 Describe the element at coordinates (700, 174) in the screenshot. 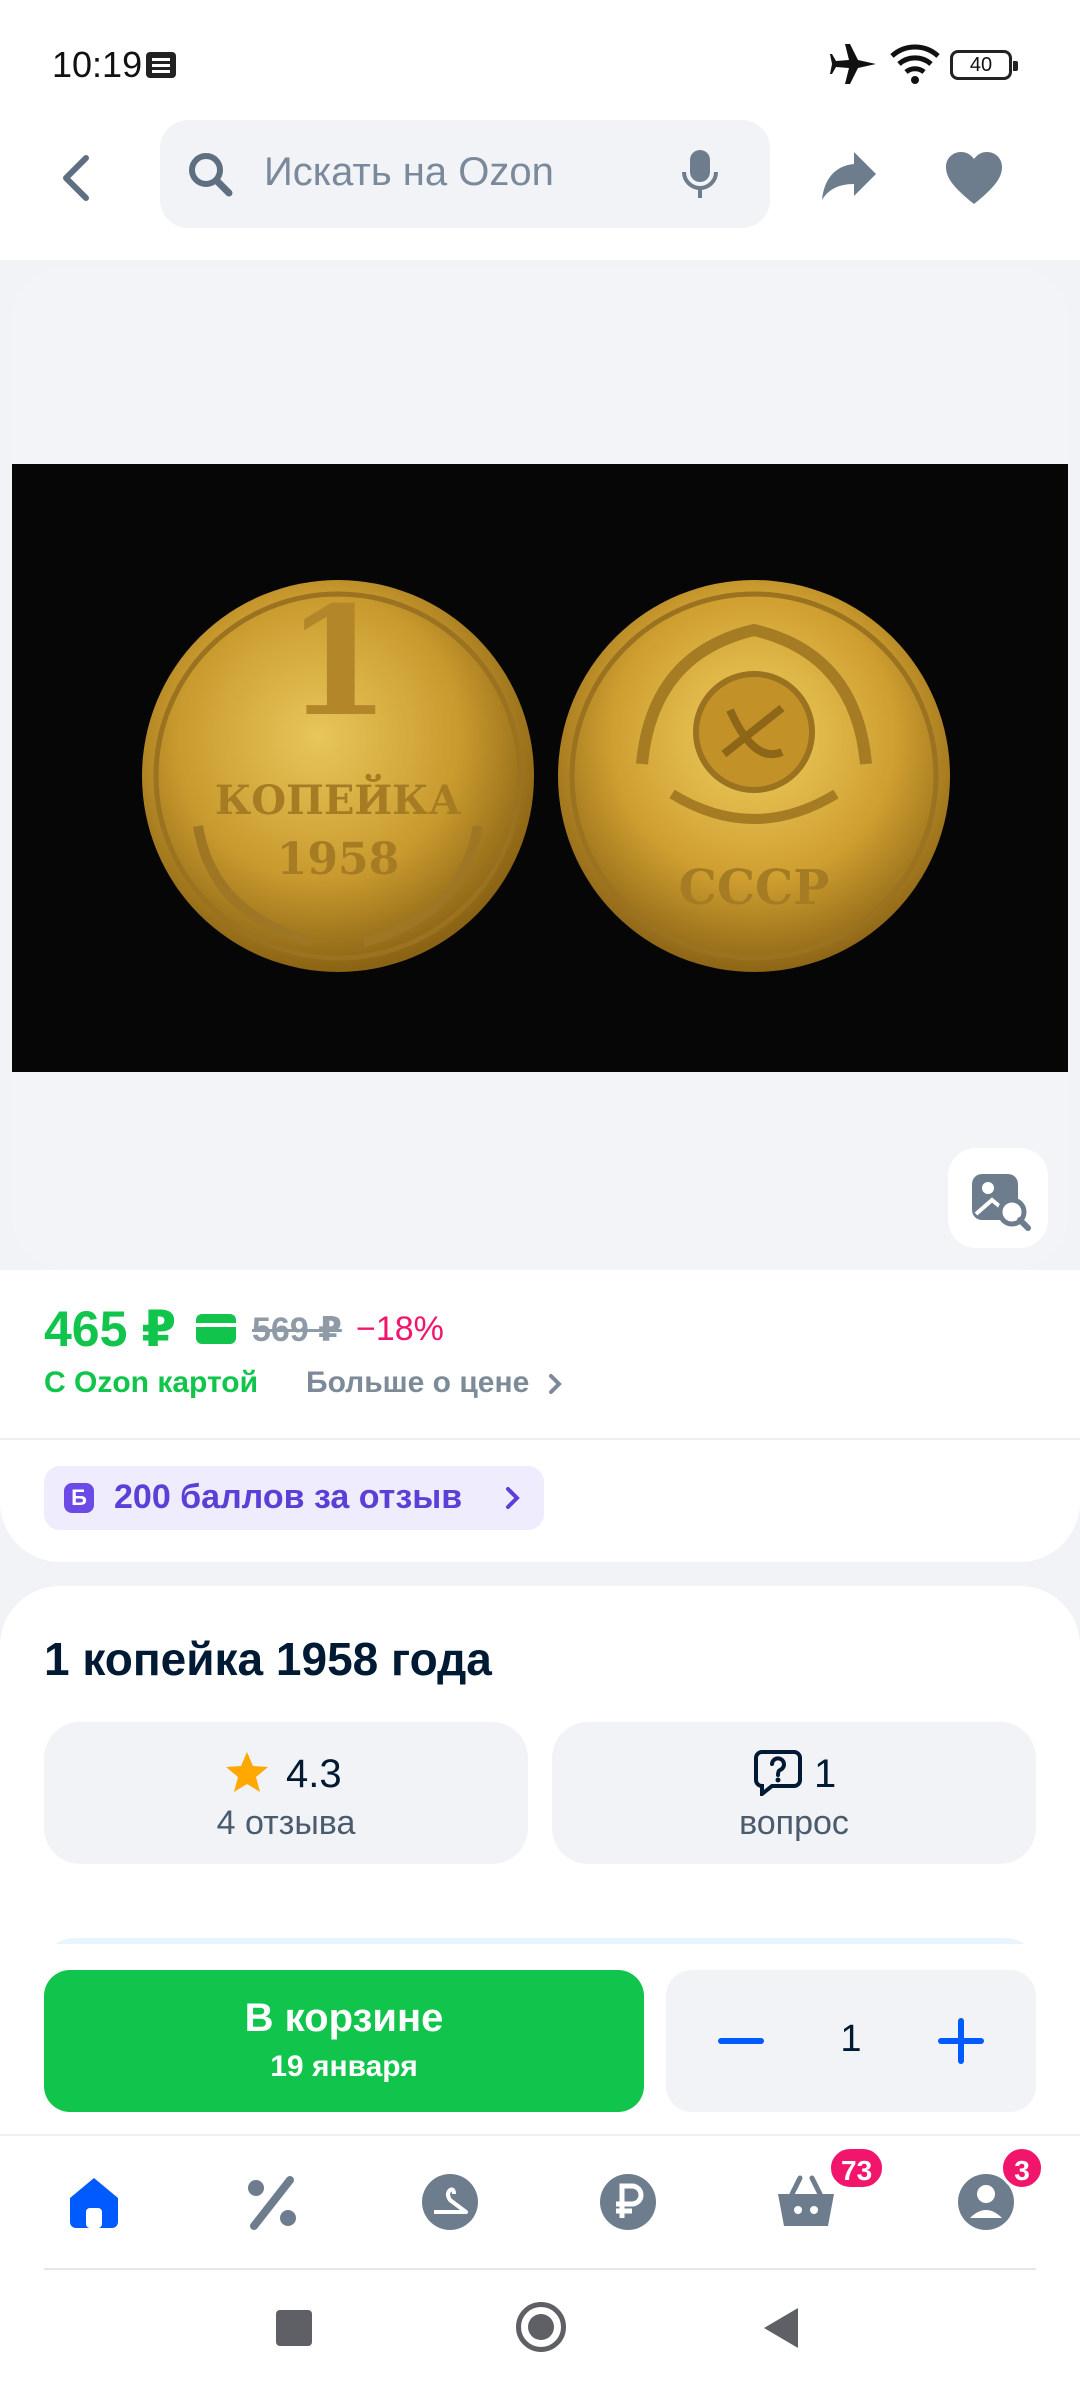

I see `microphone-icon` at that location.